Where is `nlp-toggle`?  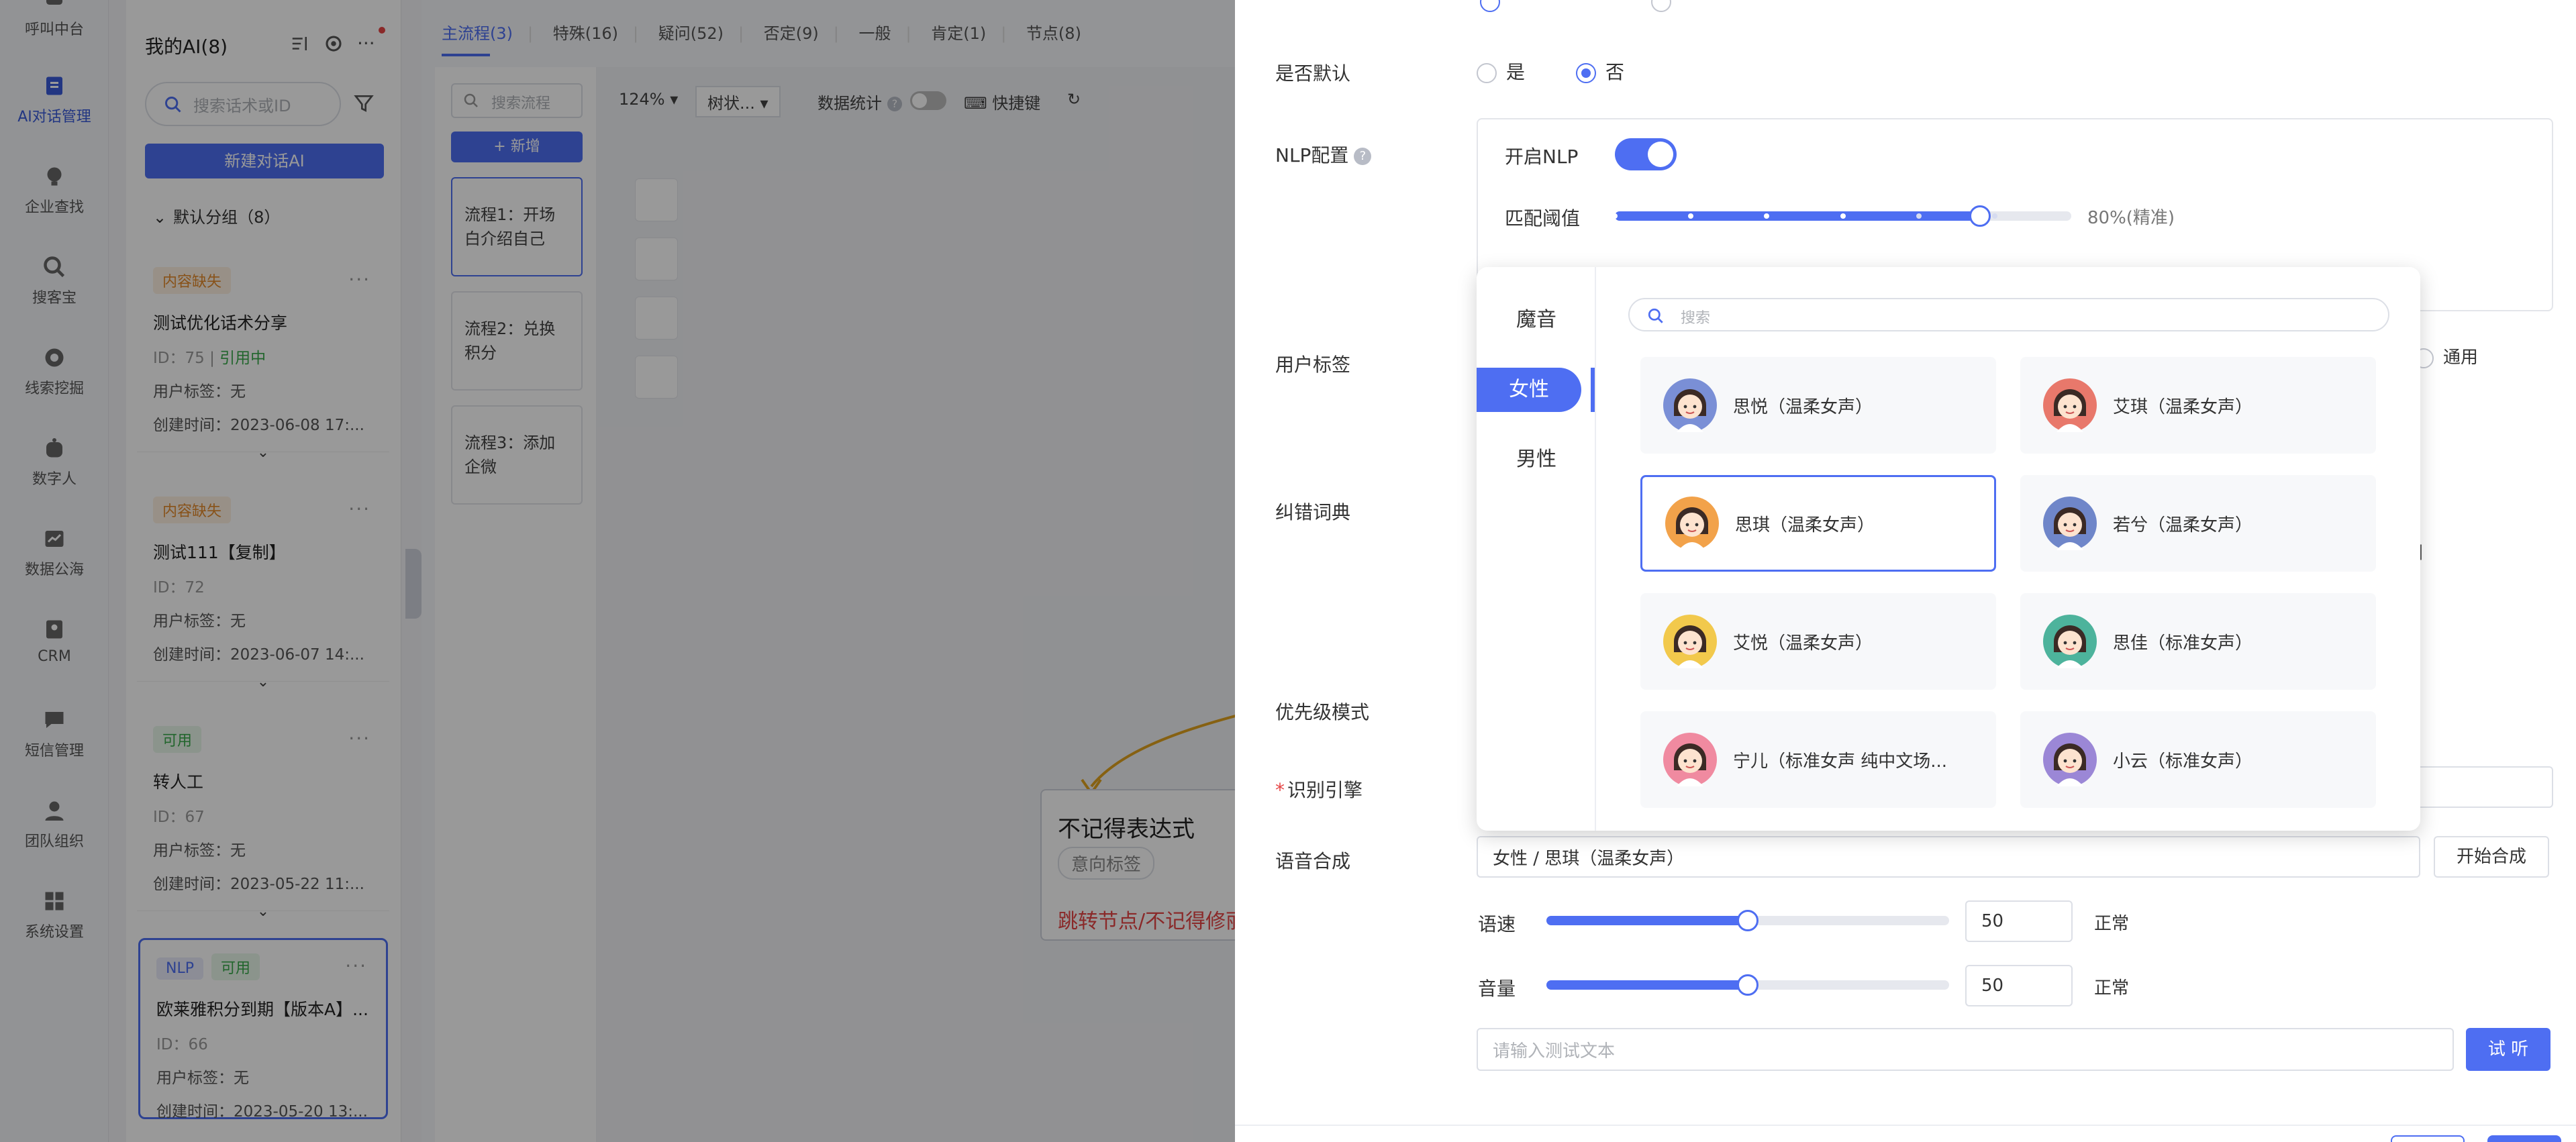
nlp-toggle is located at coordinates (1646, 154).